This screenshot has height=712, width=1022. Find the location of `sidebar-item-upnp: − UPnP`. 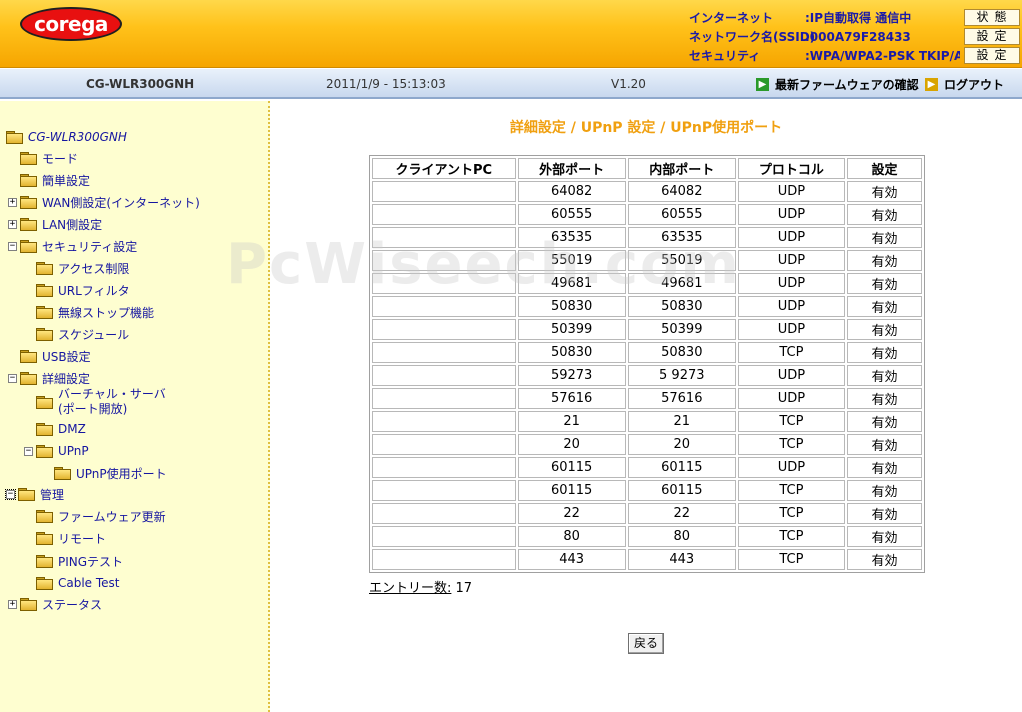

sidebar-item-upnp: − UPnP is located at coordinates (56, 451).